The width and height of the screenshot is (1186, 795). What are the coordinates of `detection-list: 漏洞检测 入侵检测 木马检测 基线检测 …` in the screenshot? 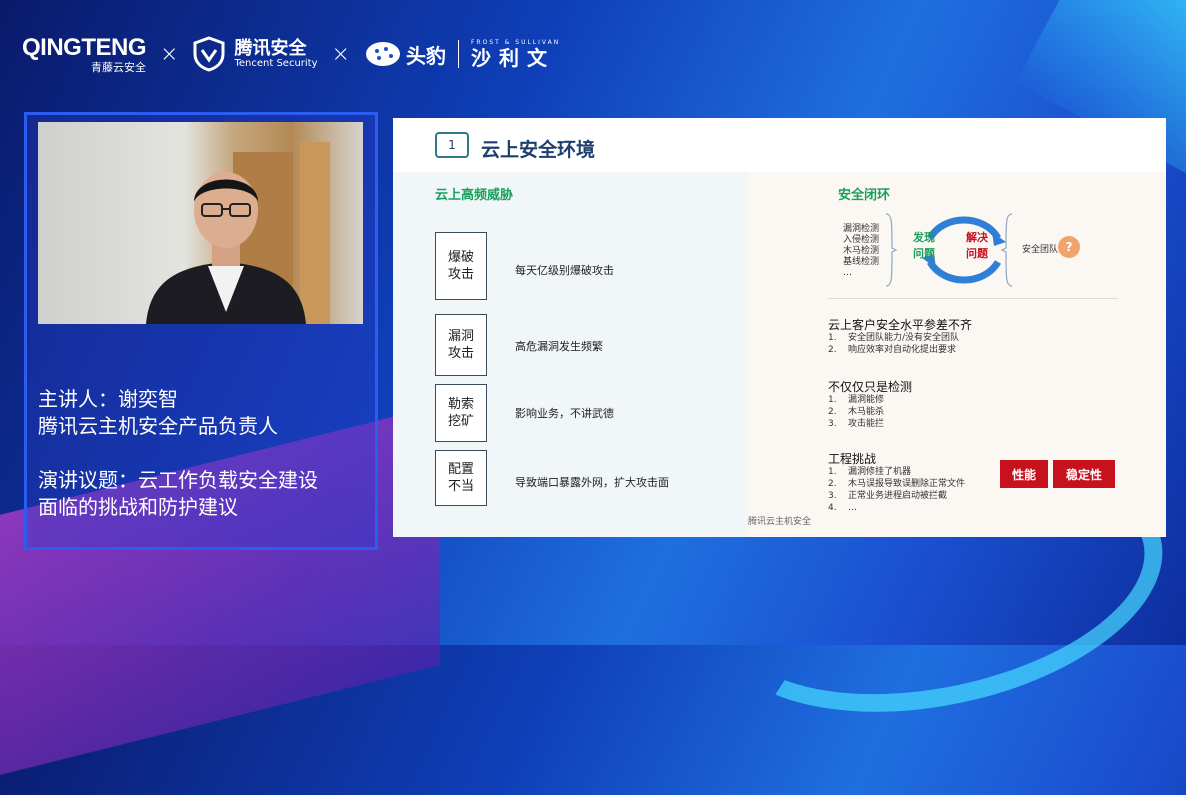 It's located at (861, 251).